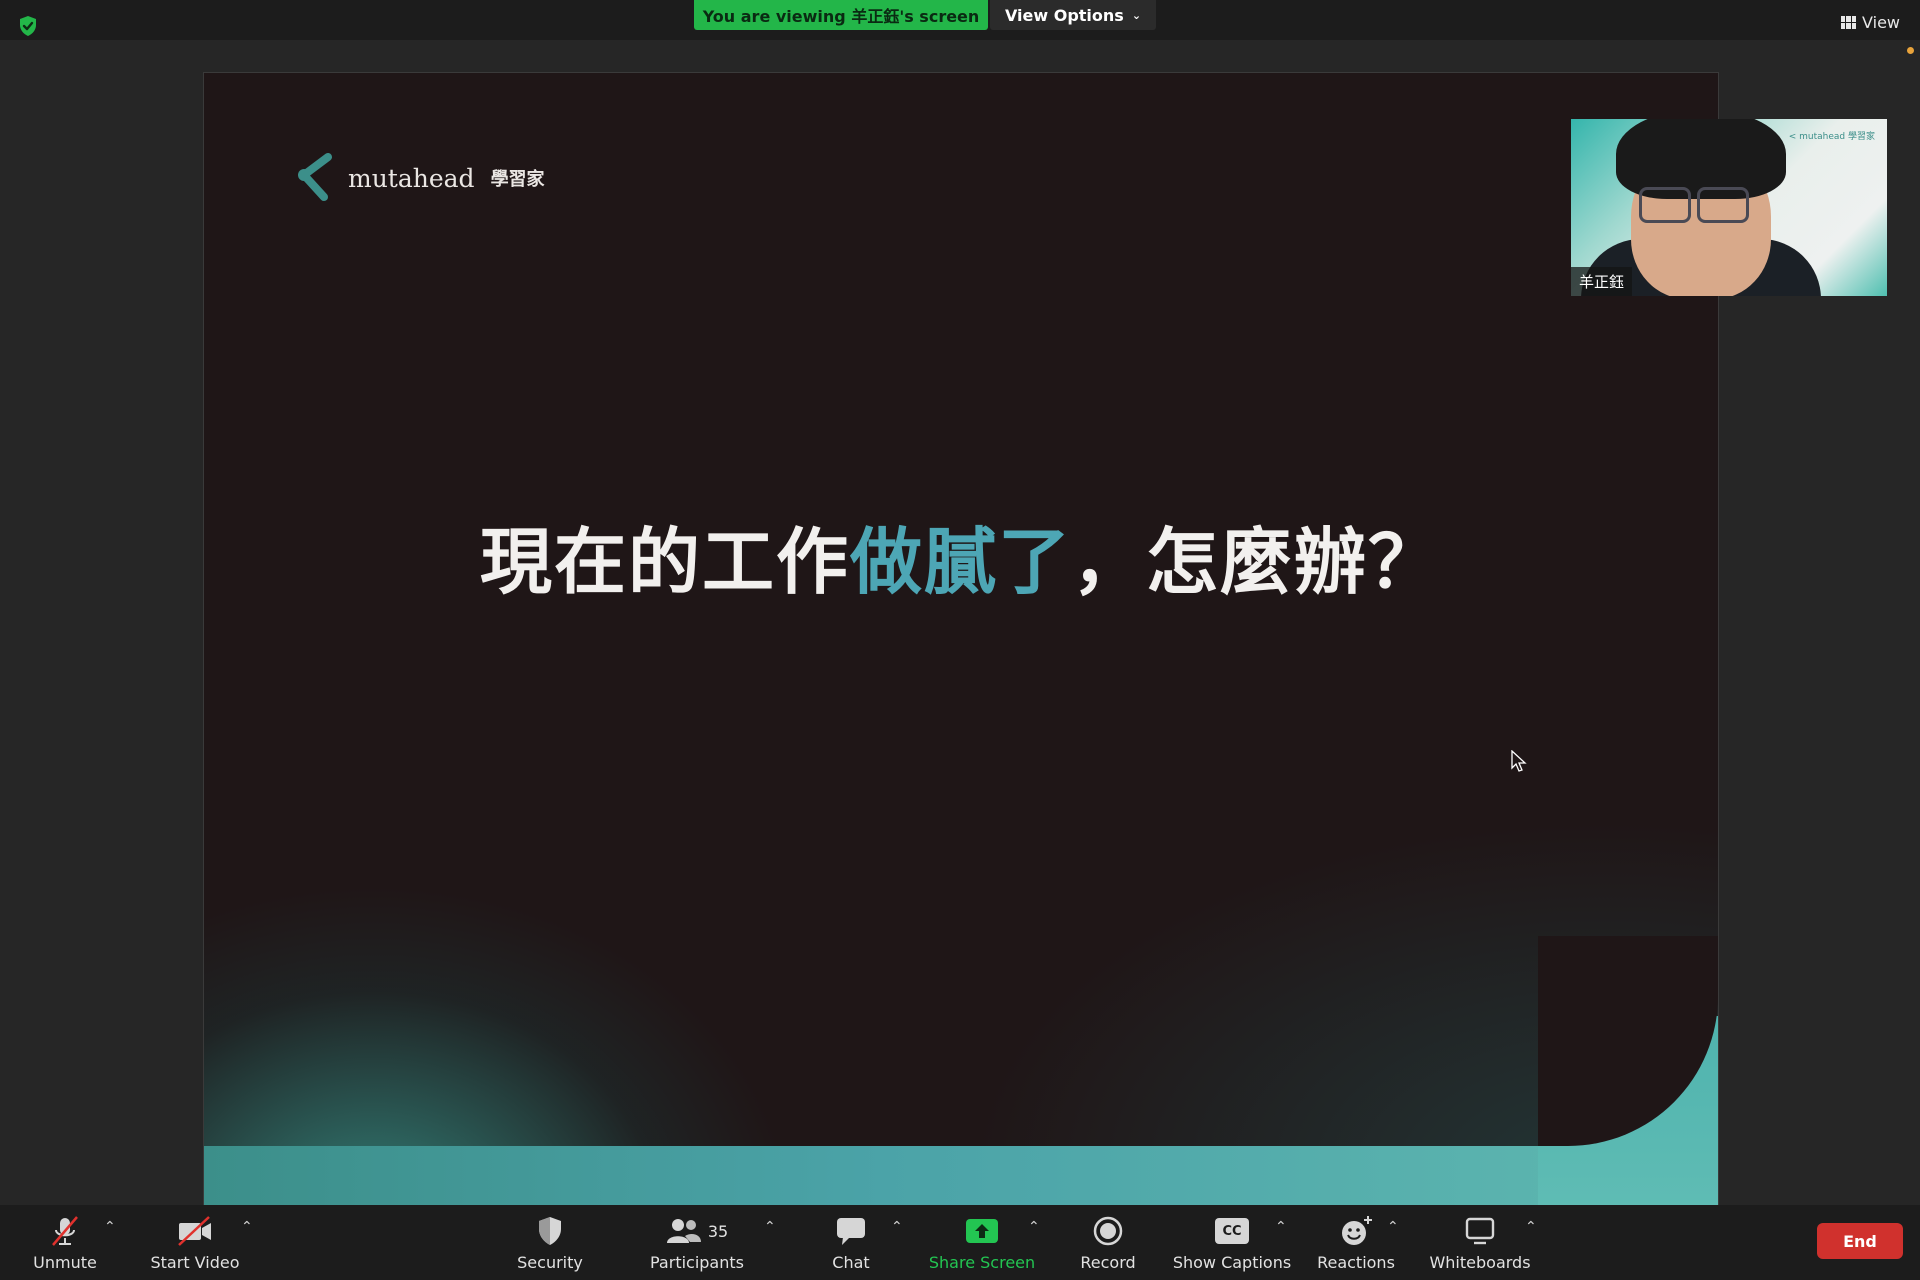 Image resolution: width=1920 pixels, height=1280 pixels. Describe the element at coordinates (65, 1262) in the screenshot. I see `unmute-label: Unmute` at that location.